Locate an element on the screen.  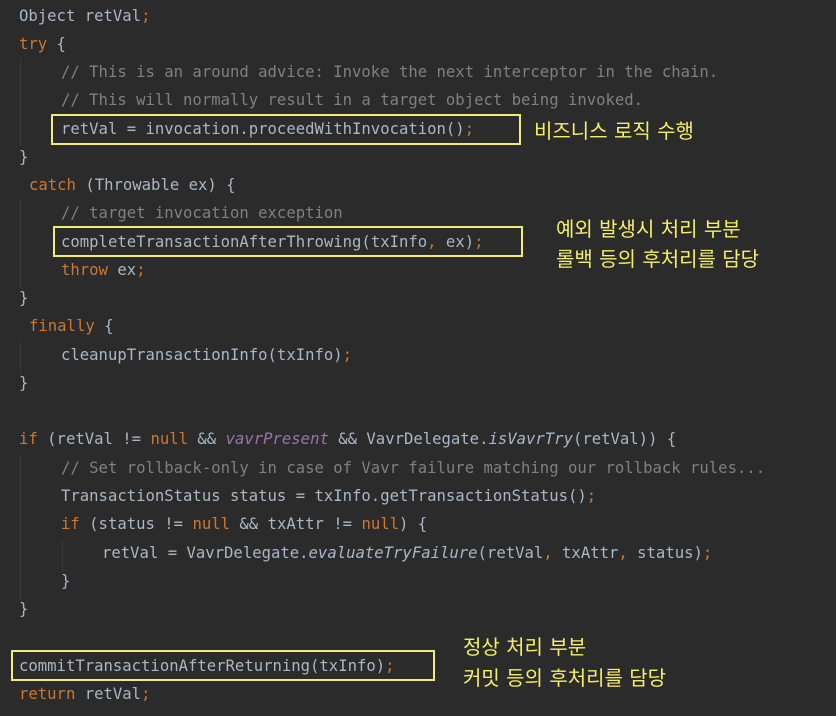
annotation-business-logic: 비즈니스 로직 수행 is located at coordinates (614, 131).